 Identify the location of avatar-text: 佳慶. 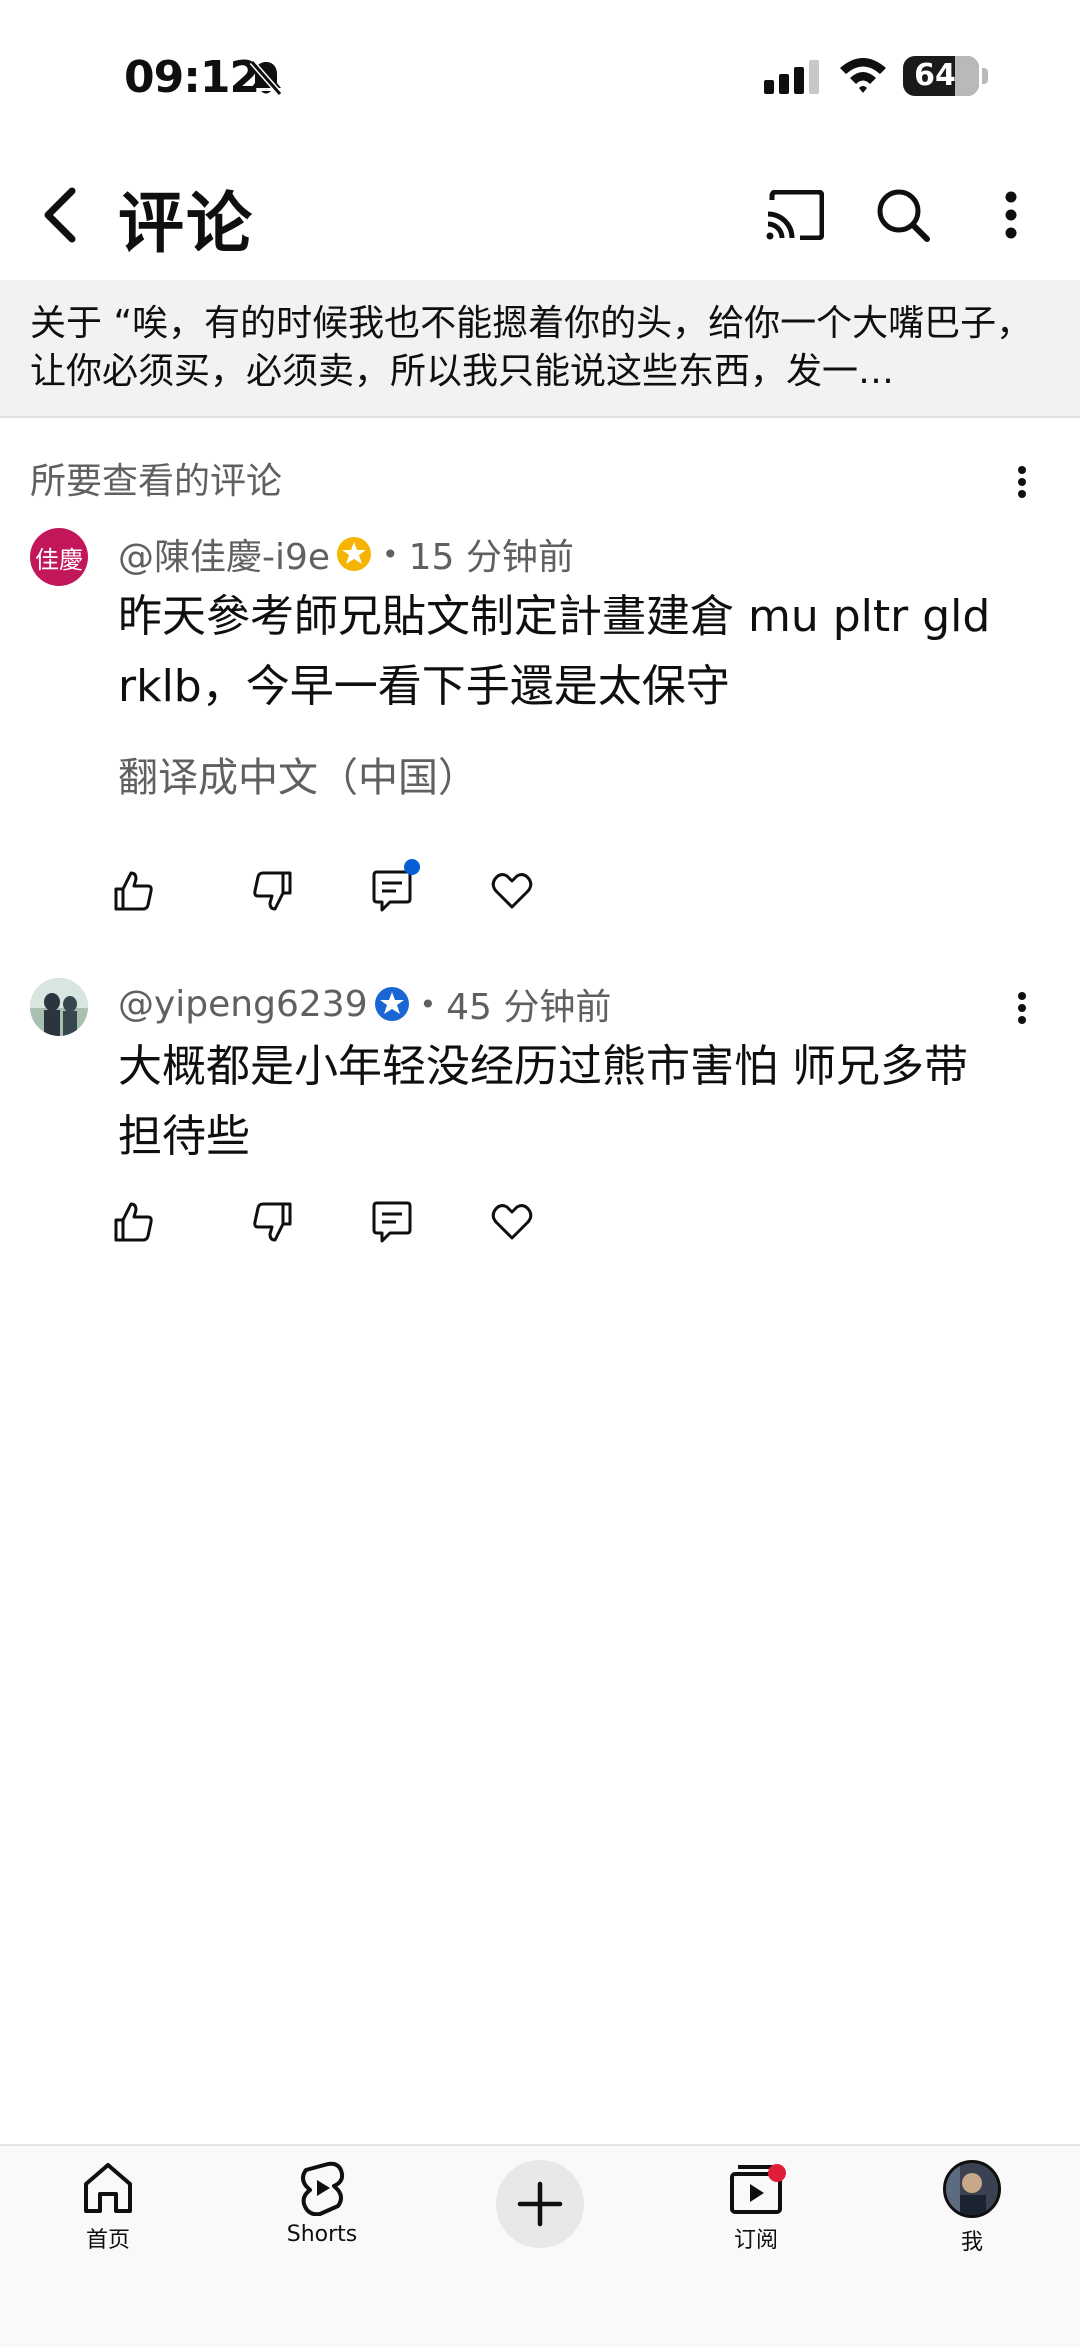
(59, 559).